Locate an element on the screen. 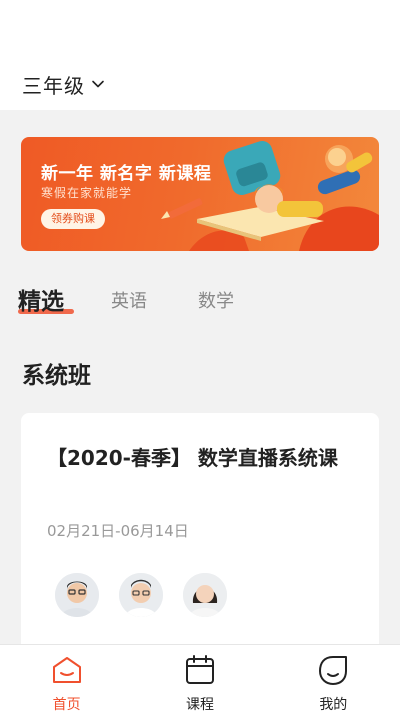 The height and width of the screenshot is (720, 400). tab-featured: 精选 is located at coordinates (41, 299).